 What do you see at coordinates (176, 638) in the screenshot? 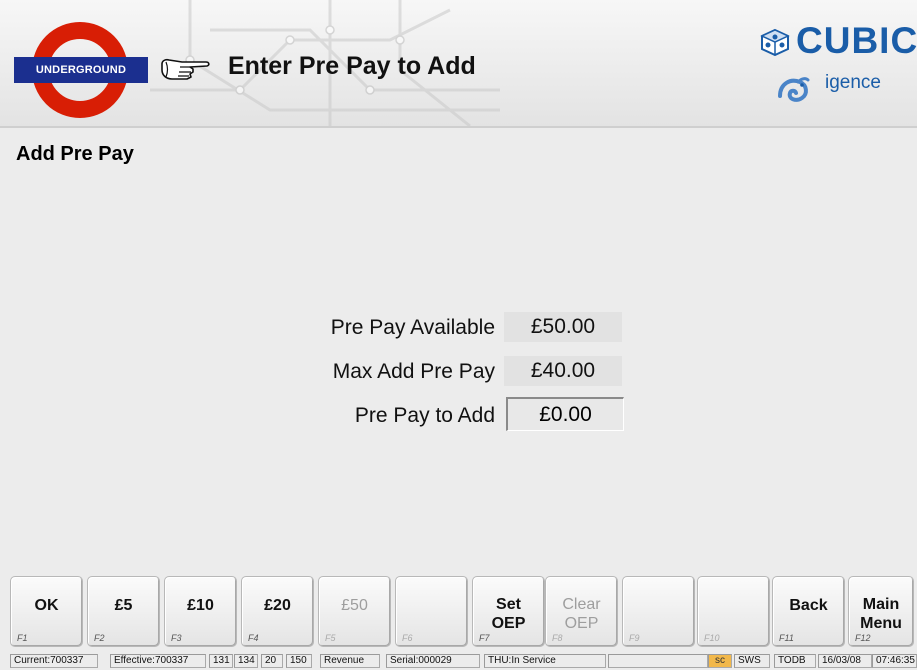
I see `f3-key-label: F3` at bounding box center [176, 638].